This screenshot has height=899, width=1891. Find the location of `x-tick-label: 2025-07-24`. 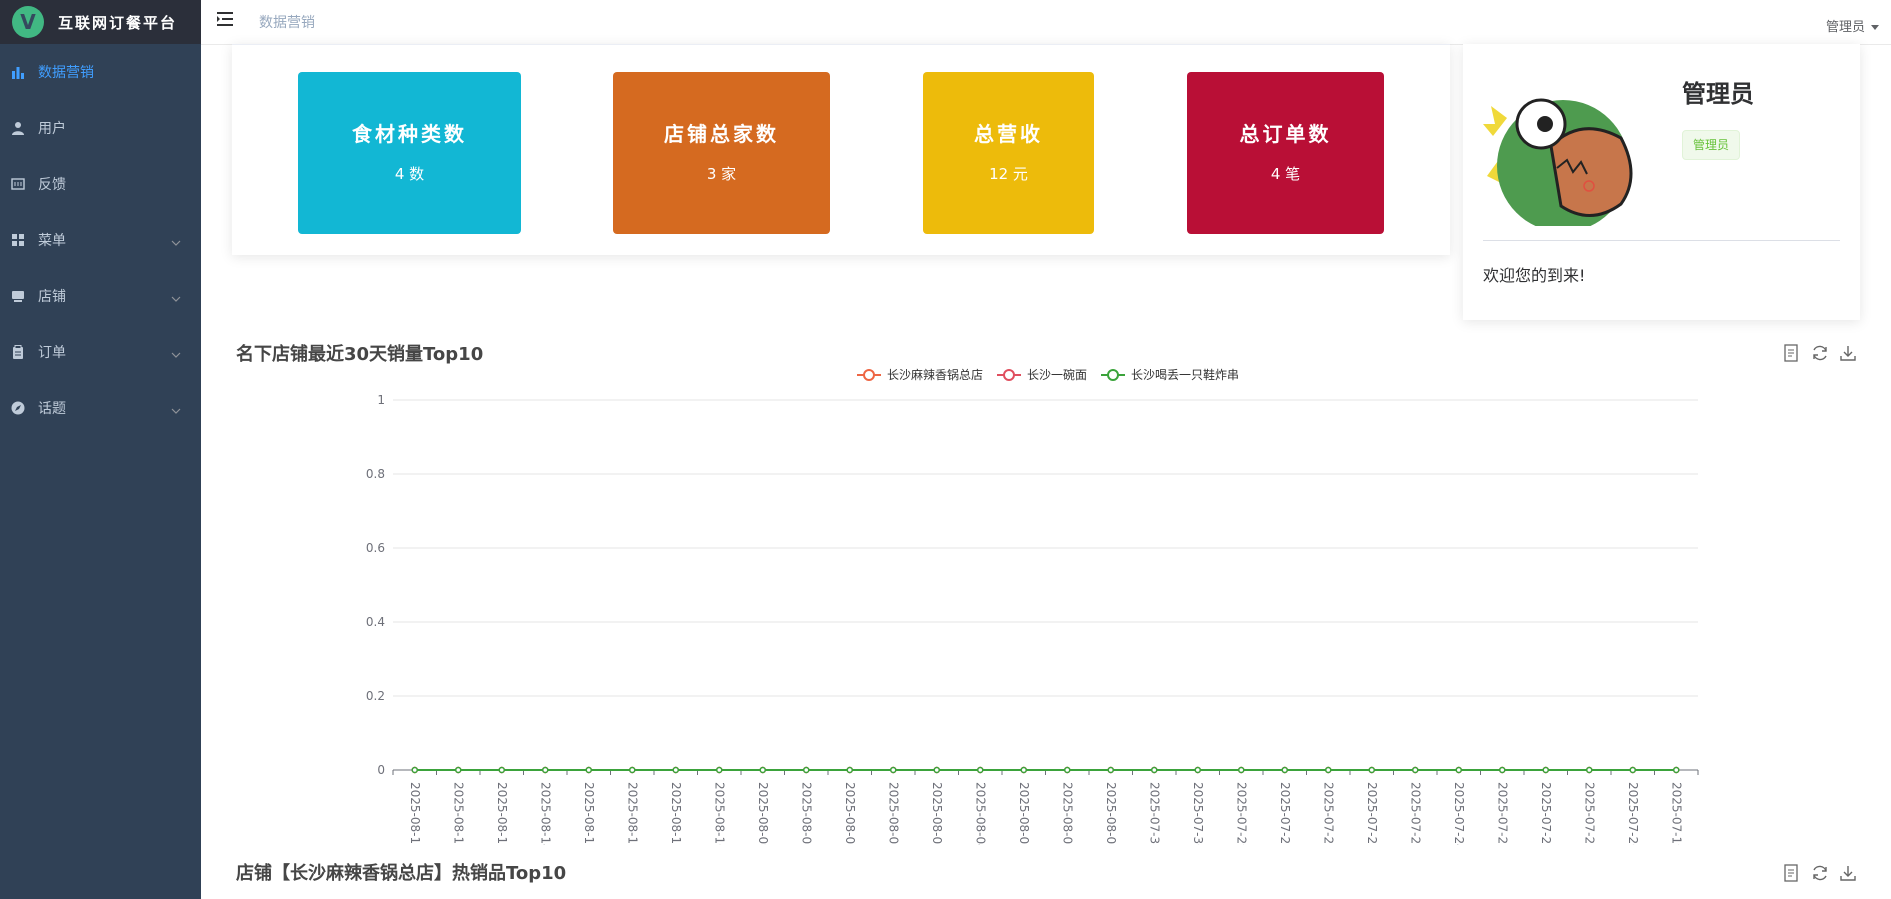

x-tick-label: 2025-07-24 is located at coordinates (1459, 813).